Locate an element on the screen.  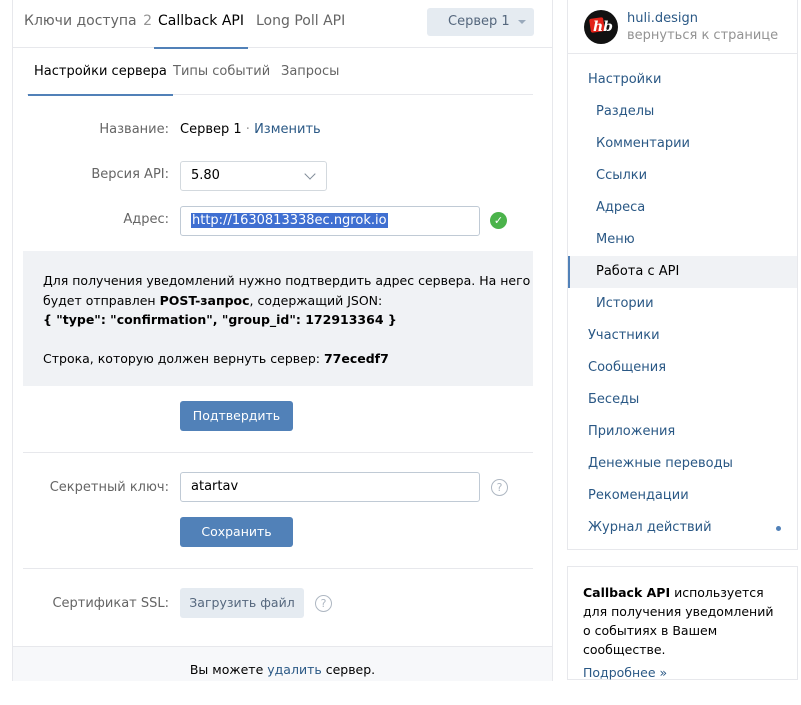
footer-text: Вы можете is located at coordinates (228, 669).